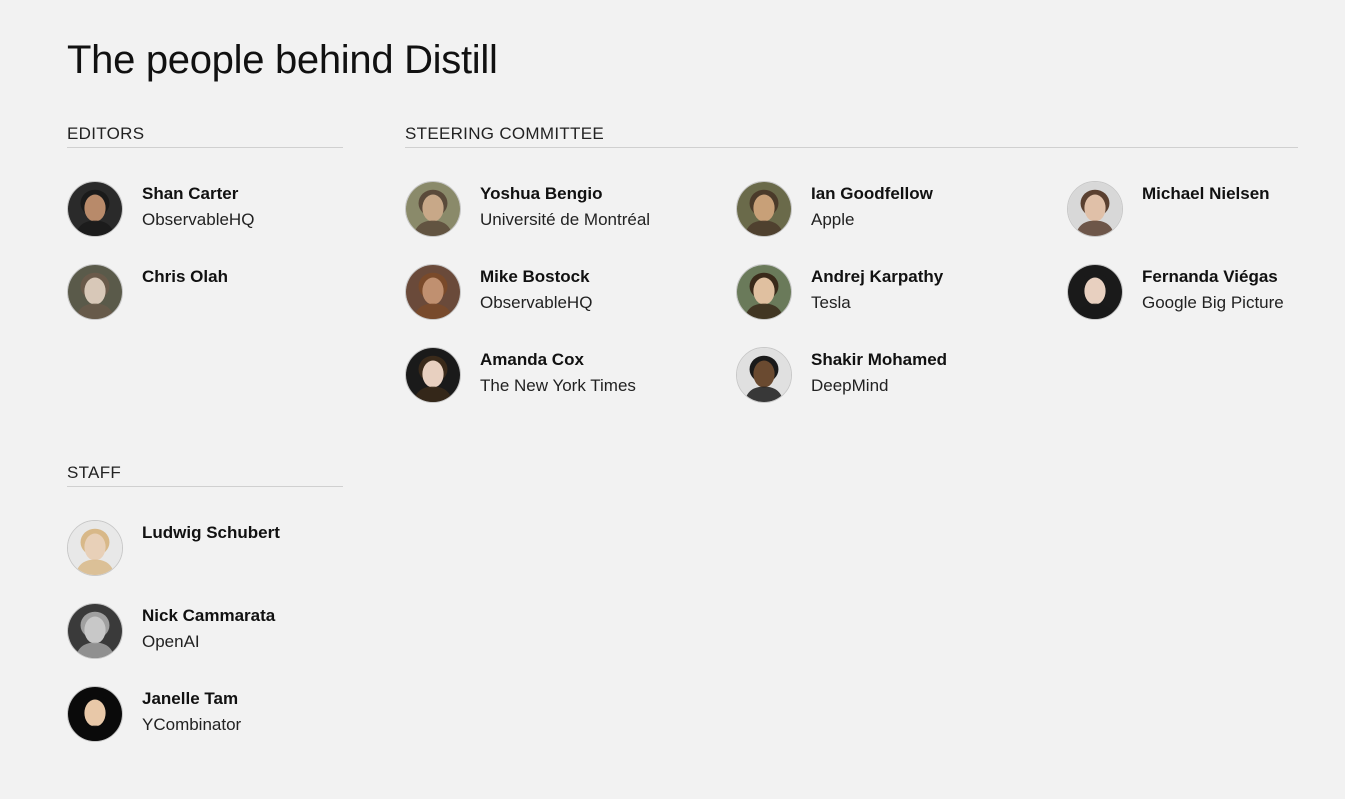 The width and height of the screenshot is (1345, 799). Describe the element at coordinates (851, 136) in the screenshot. I see `steering-heading: STEERING COMMITTEE` at that location.